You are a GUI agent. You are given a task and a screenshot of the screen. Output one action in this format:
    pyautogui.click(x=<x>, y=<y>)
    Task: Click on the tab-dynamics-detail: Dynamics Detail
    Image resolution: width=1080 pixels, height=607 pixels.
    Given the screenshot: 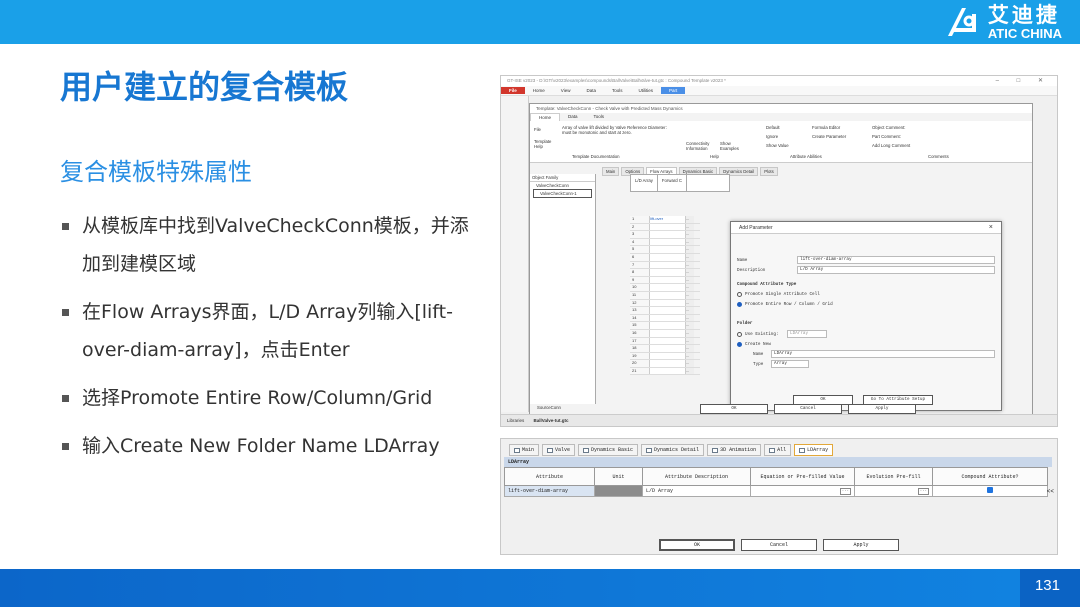 What is the action you would take?
    pyautogui.click(x=673, y=450)
    